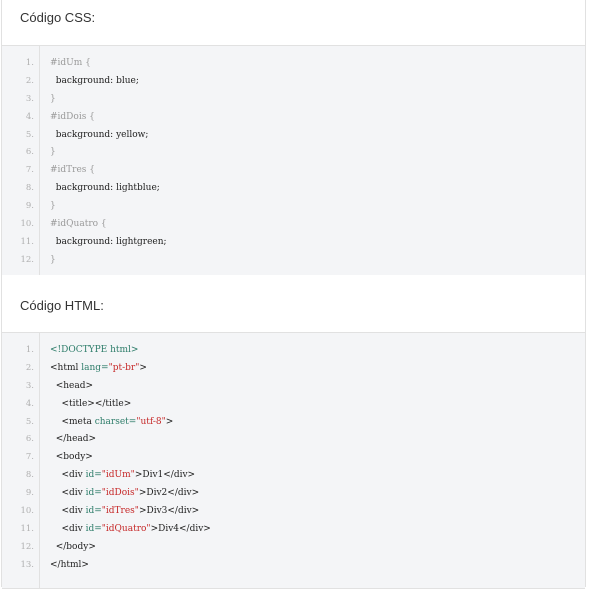 The height and width of the screenshot is (589, 589). I want to click on code-token: "idDois", so click(120, 493).